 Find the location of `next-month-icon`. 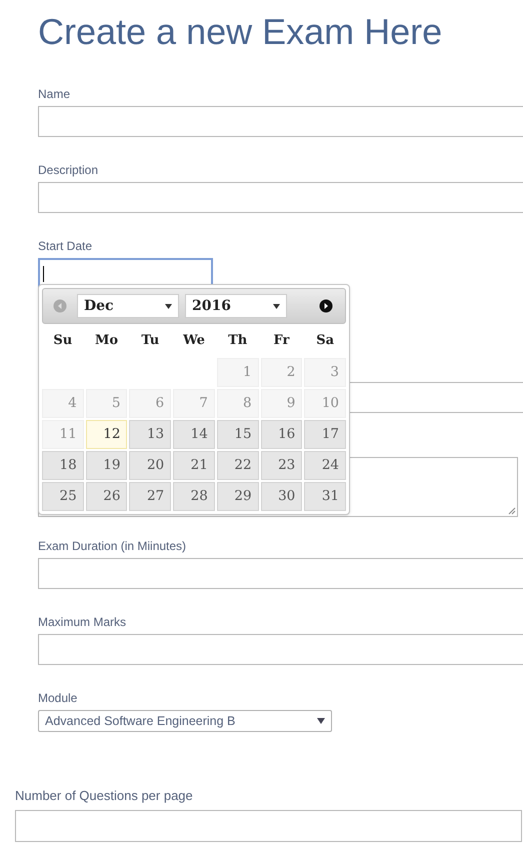

next-month-icon is located at coordinates (326, 306).